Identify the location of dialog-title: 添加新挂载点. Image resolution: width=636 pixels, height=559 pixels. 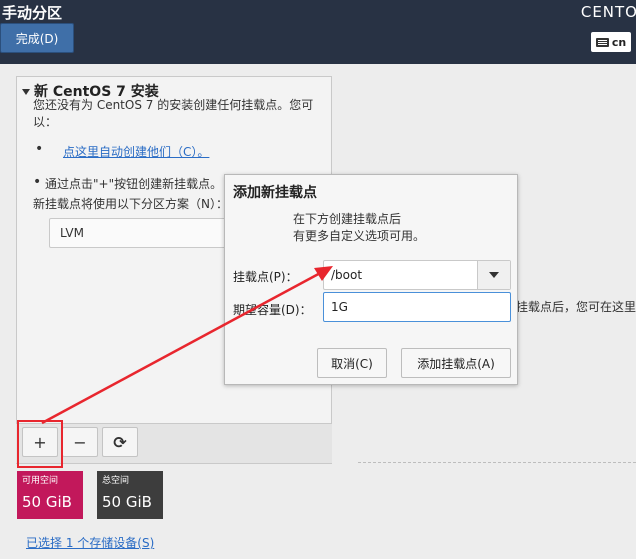
(275, 193).